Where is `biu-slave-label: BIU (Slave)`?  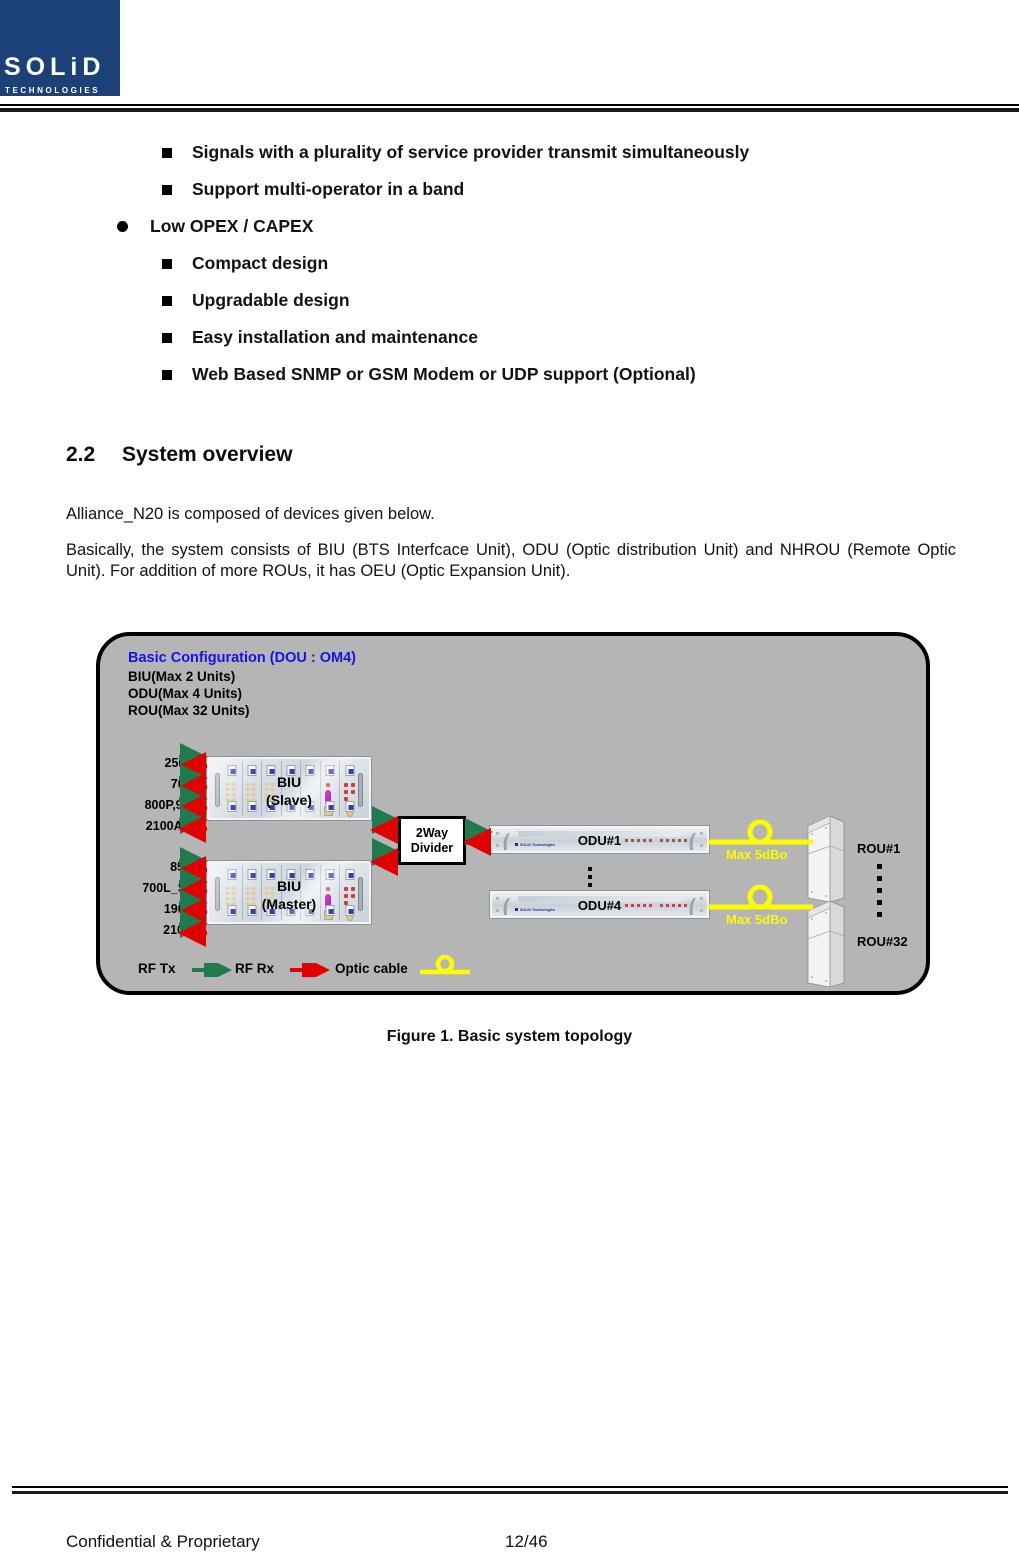
biu-slave-label: BIU (Slave) is located at coordinates (289, 791).